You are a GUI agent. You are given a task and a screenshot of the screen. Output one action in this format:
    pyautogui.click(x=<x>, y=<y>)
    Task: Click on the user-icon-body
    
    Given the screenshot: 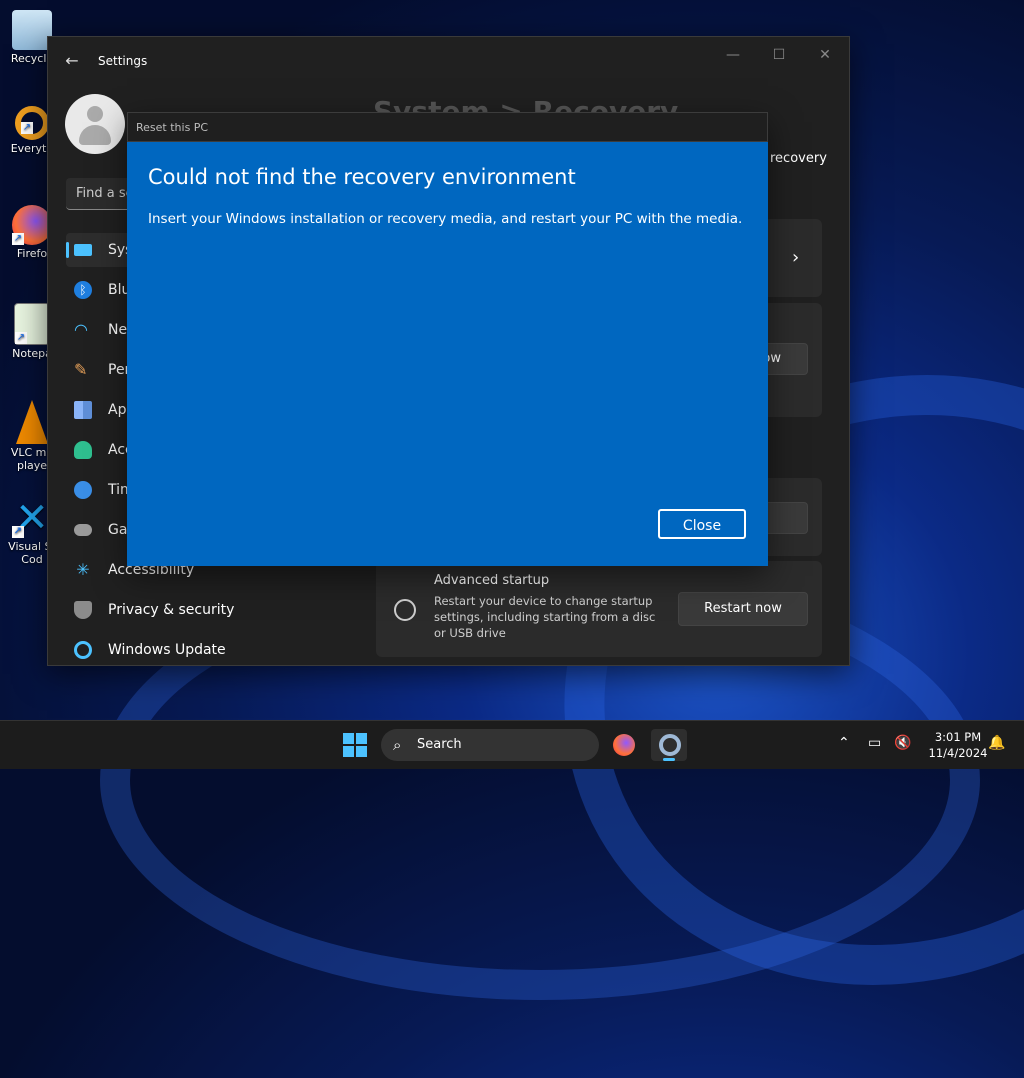 What is the action you would take?
    pyautogui.click(x=95, y=135)
    